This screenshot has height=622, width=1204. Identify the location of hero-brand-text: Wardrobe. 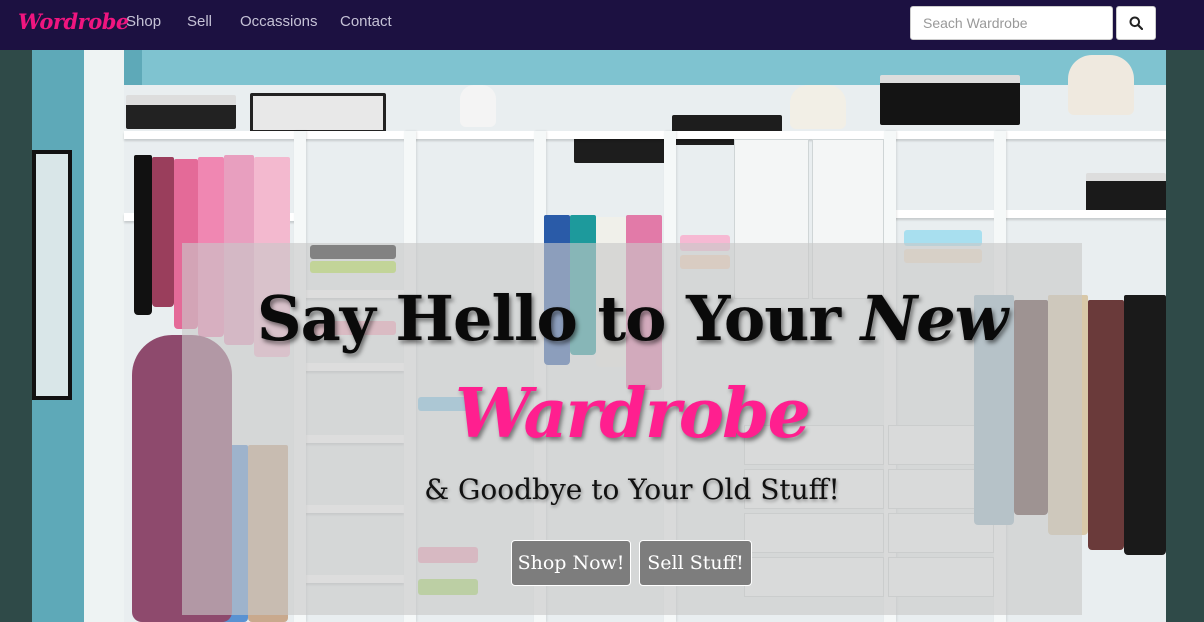
(633, 414).